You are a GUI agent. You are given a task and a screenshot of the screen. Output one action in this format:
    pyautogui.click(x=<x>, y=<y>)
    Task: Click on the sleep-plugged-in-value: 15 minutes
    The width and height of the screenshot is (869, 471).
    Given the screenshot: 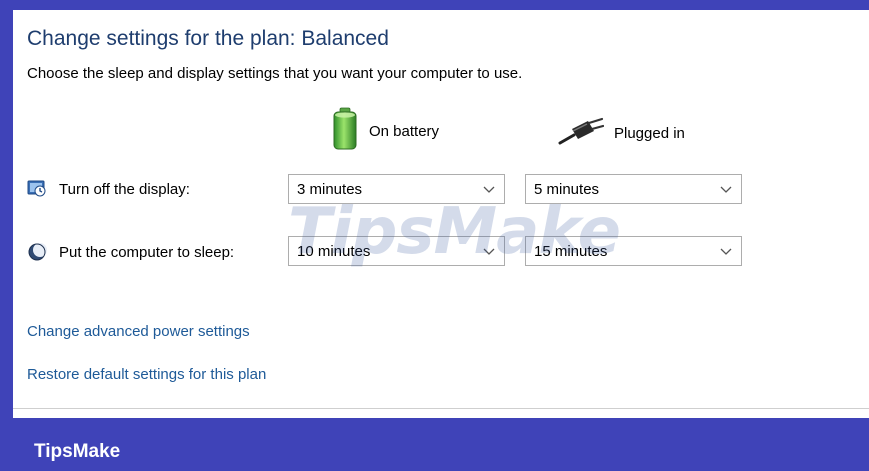 What is the action you would take?
    pyautogui.click(x=571, y=251)
    